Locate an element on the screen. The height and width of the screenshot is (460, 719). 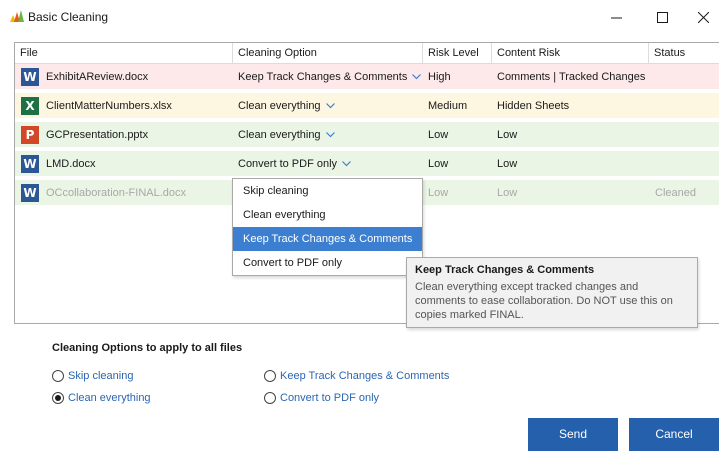
radio-skip-cleaning: Skip cleaning is located at coordinates (92, 376).